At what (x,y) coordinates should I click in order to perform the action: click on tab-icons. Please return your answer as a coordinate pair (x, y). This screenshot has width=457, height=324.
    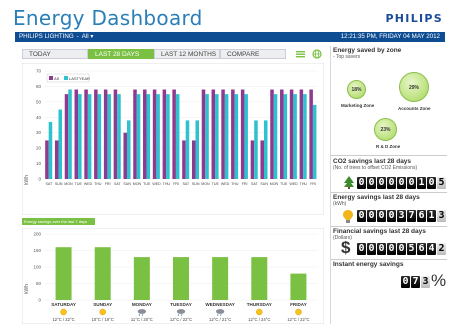
    Looking at the image, I should click on (309, 54).